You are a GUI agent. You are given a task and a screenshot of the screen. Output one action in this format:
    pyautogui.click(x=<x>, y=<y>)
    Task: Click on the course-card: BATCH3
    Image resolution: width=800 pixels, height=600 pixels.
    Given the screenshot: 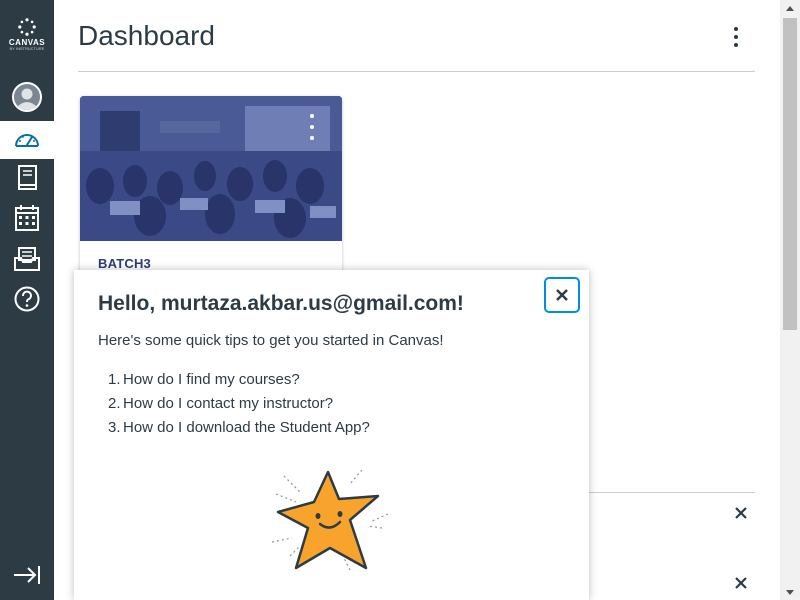 What is the action you would take?
    pyautogui.click(x=211, y=196)
    